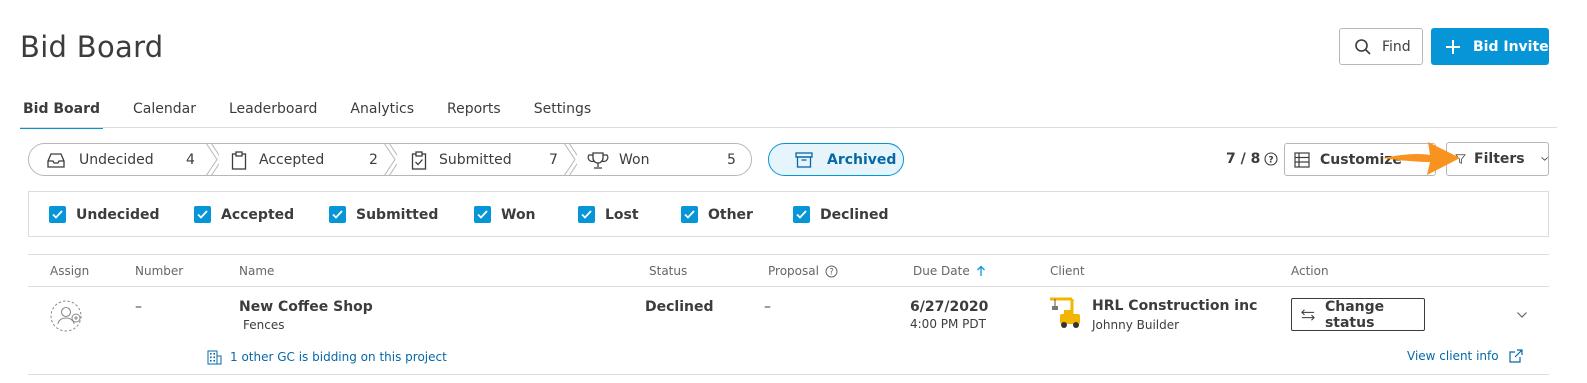  I want to click on result-count-text: 7 / 8, so click(1243, 159).